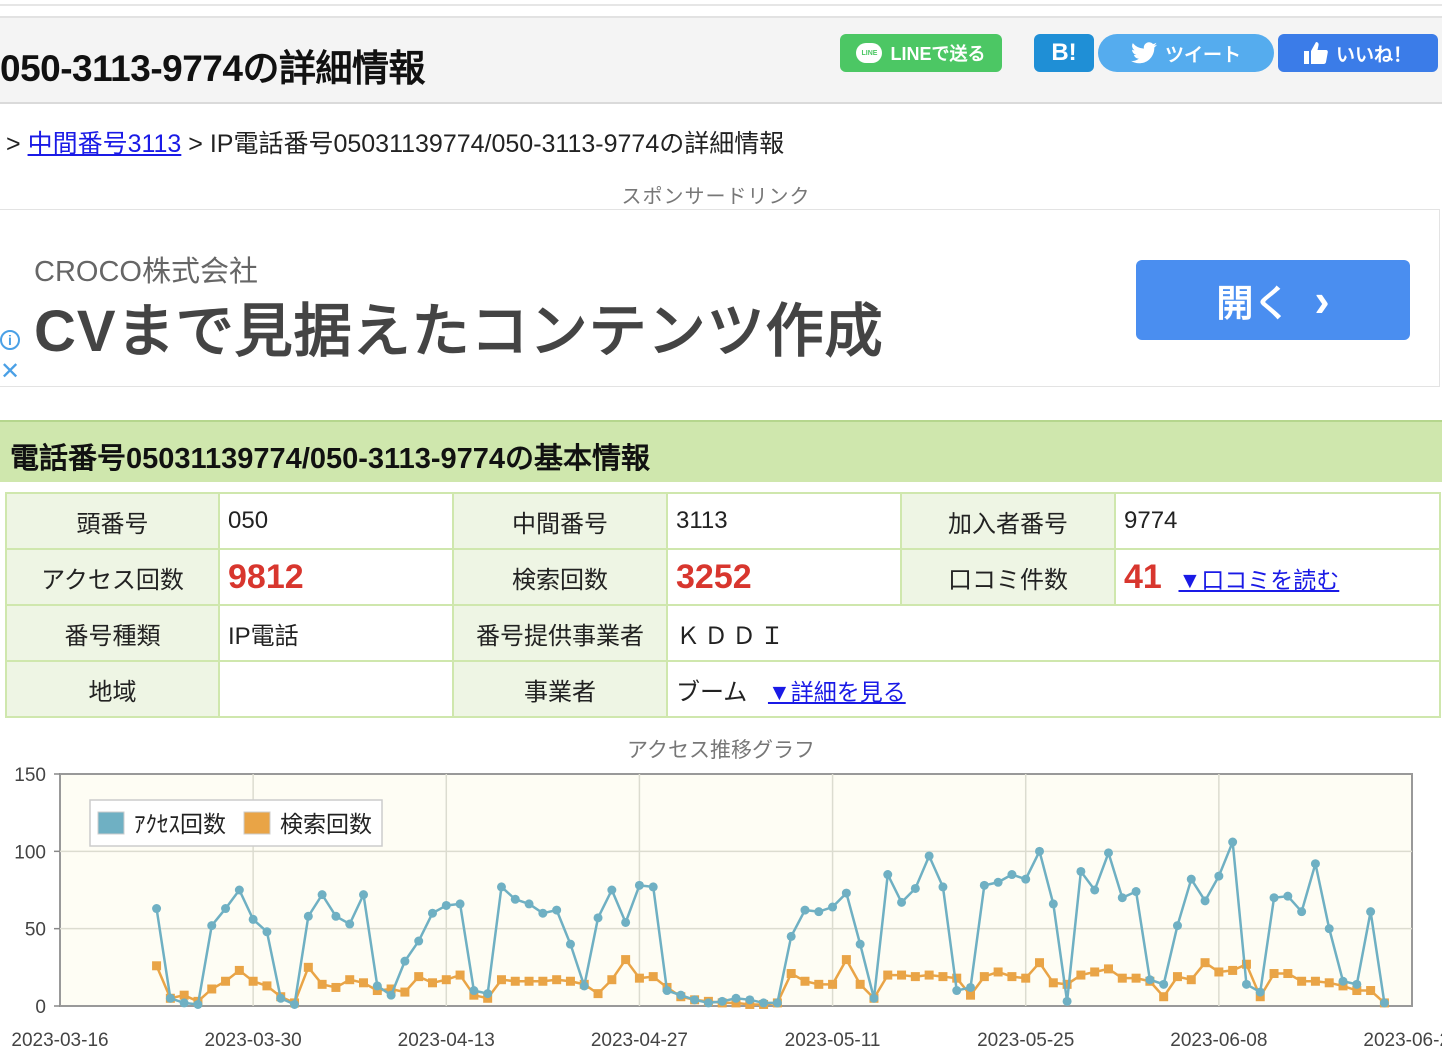  Describe the element at coordinates (112, 633) in the screenshot. I see `number-type-label: 番号種類` at that location.